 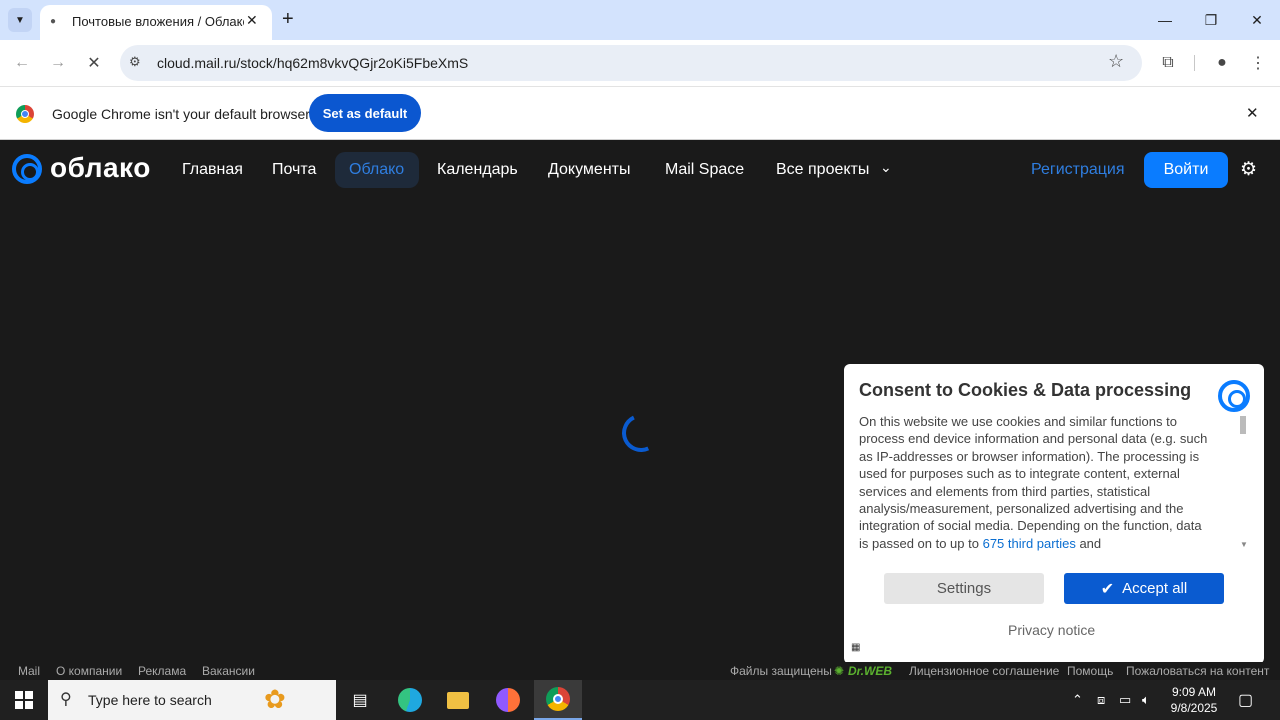 I want to click on extensions-icon: ⧉, so click(x=1168, y=63).